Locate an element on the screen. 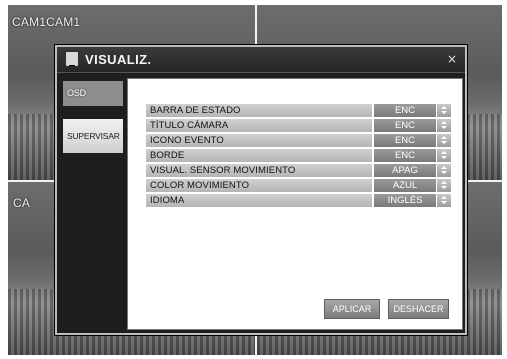 Image resolution: width=507 pixels, height=359 pixels. setting-row-language: IDIOMA INGLÉS is located at coordinates (299, 200).